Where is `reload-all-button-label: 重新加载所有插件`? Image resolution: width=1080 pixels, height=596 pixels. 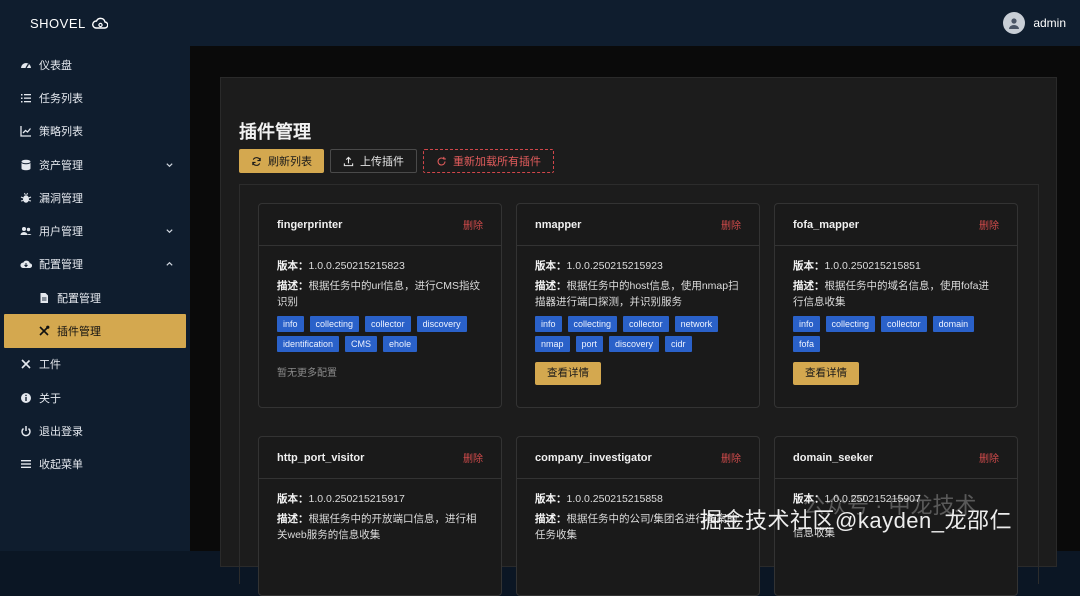 reload-all-button-label: 重新加载所有插件 is located at coordinates (497, 162).